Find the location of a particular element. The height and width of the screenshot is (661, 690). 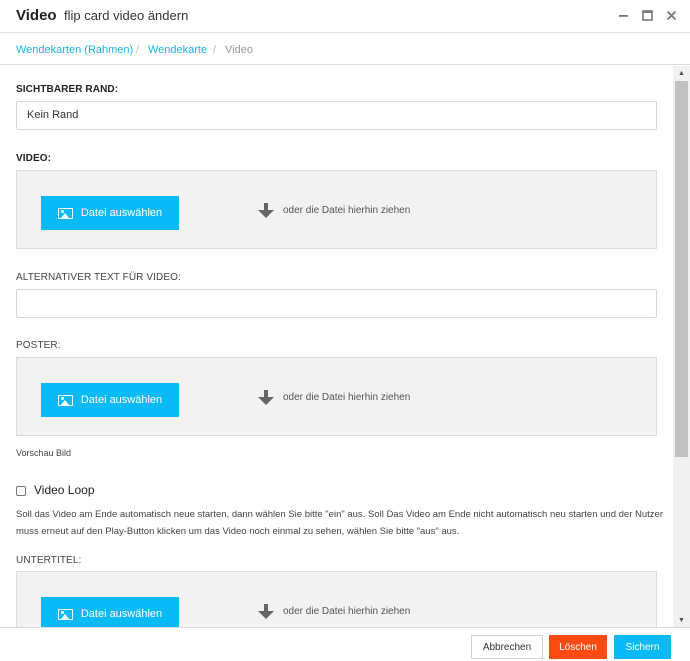

breadcrumb-item-wendekarten-rahmen: Wendekarten (Rahmen) is located at coordinates (74, 50).